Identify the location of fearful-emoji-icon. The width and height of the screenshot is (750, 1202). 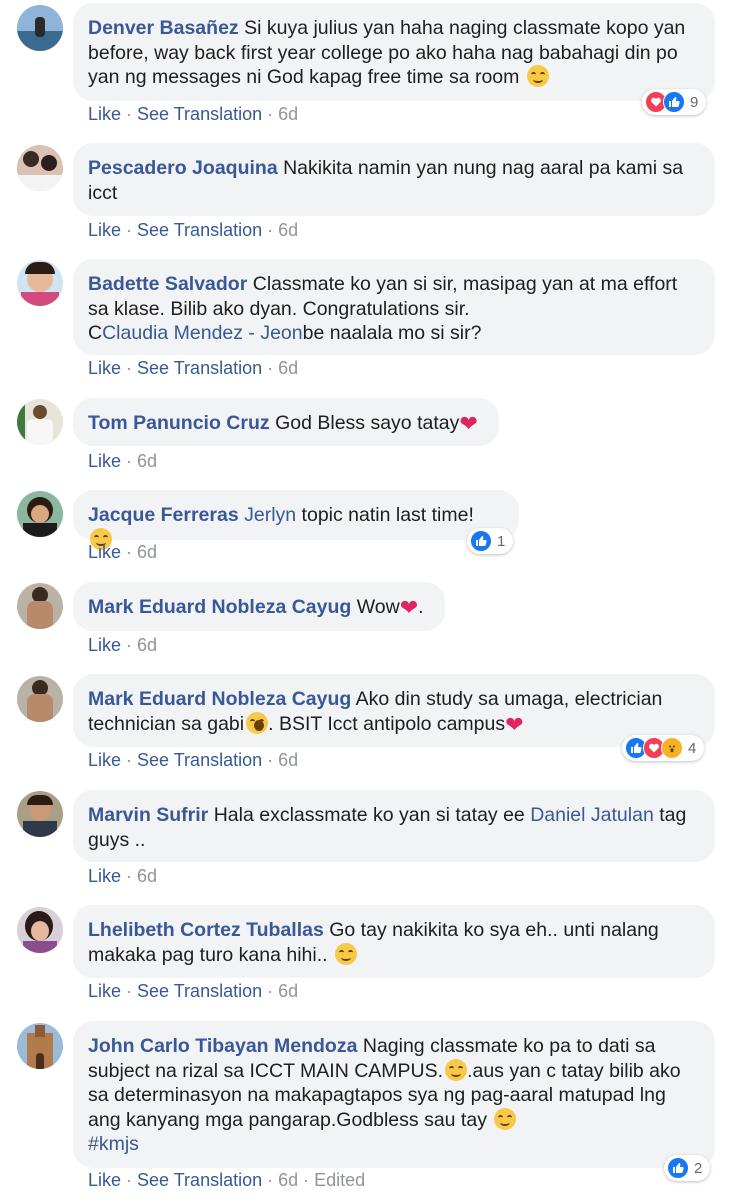
(257, 722).